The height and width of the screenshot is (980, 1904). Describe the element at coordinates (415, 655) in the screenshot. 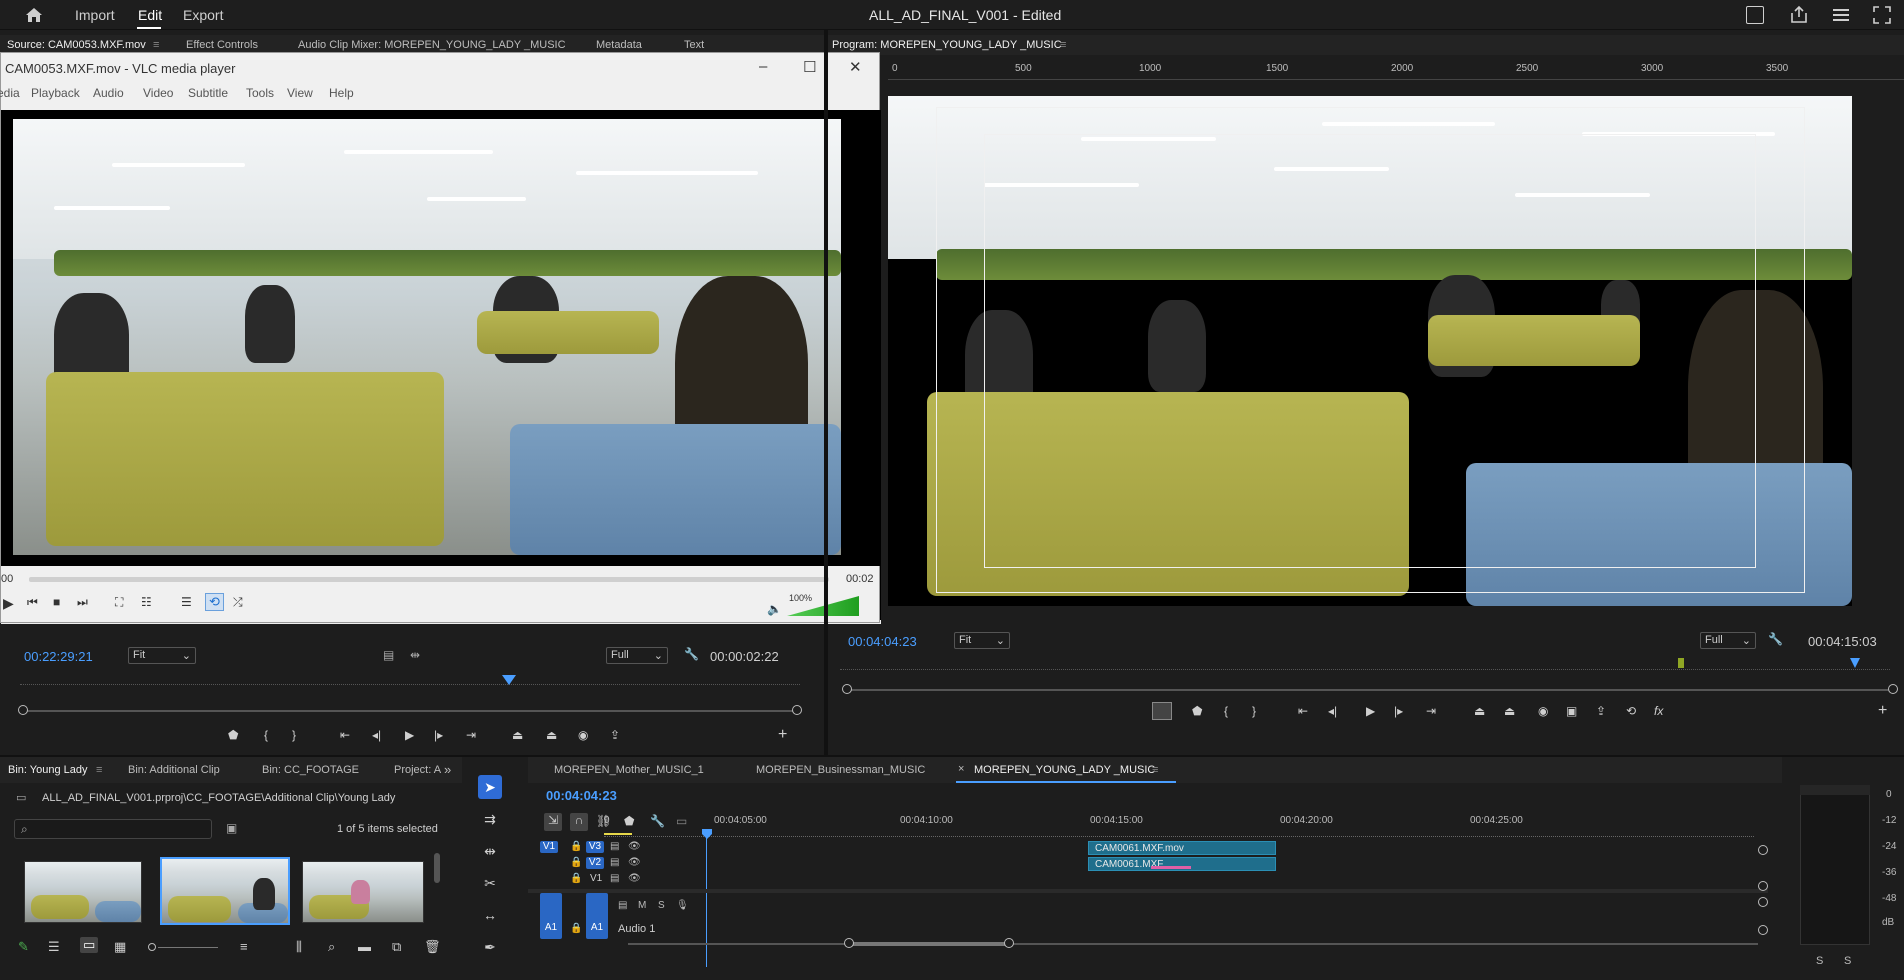

I see `drag-audio-icon: ⇹` at that location.